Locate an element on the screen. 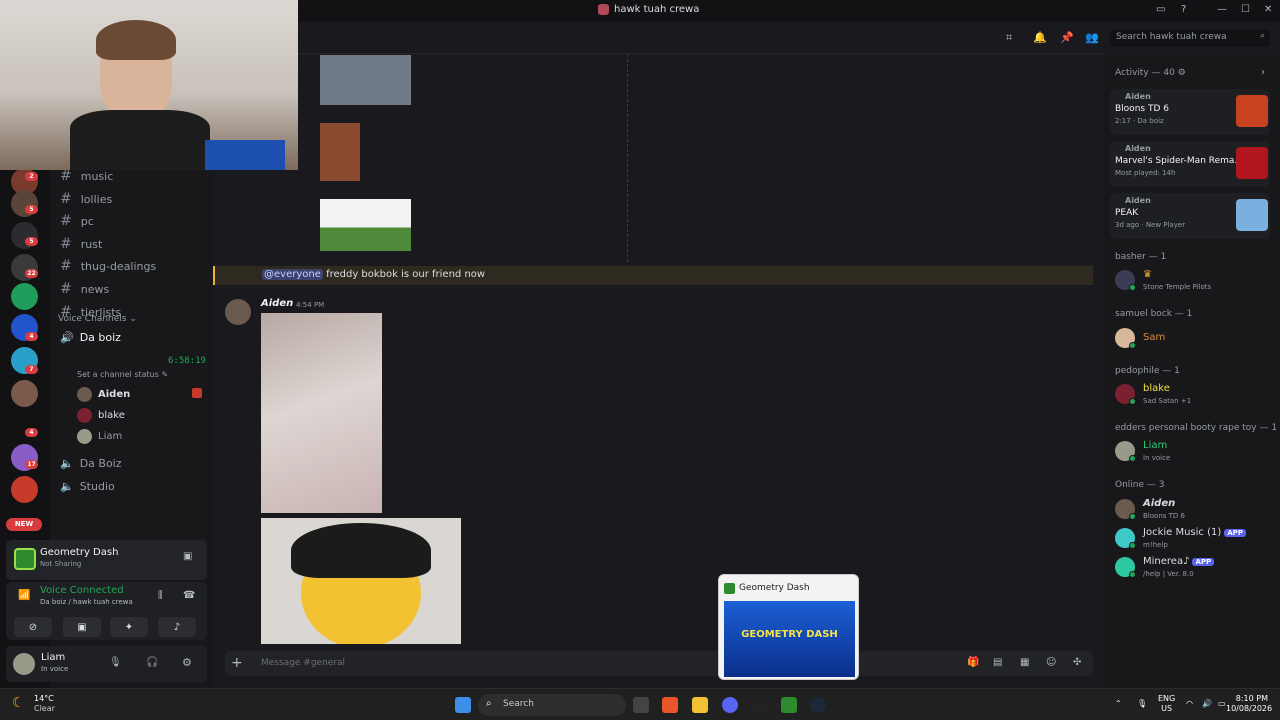 This screenshot has width=1280, height=720. task-view-icon is located at coordinates (641, 705).